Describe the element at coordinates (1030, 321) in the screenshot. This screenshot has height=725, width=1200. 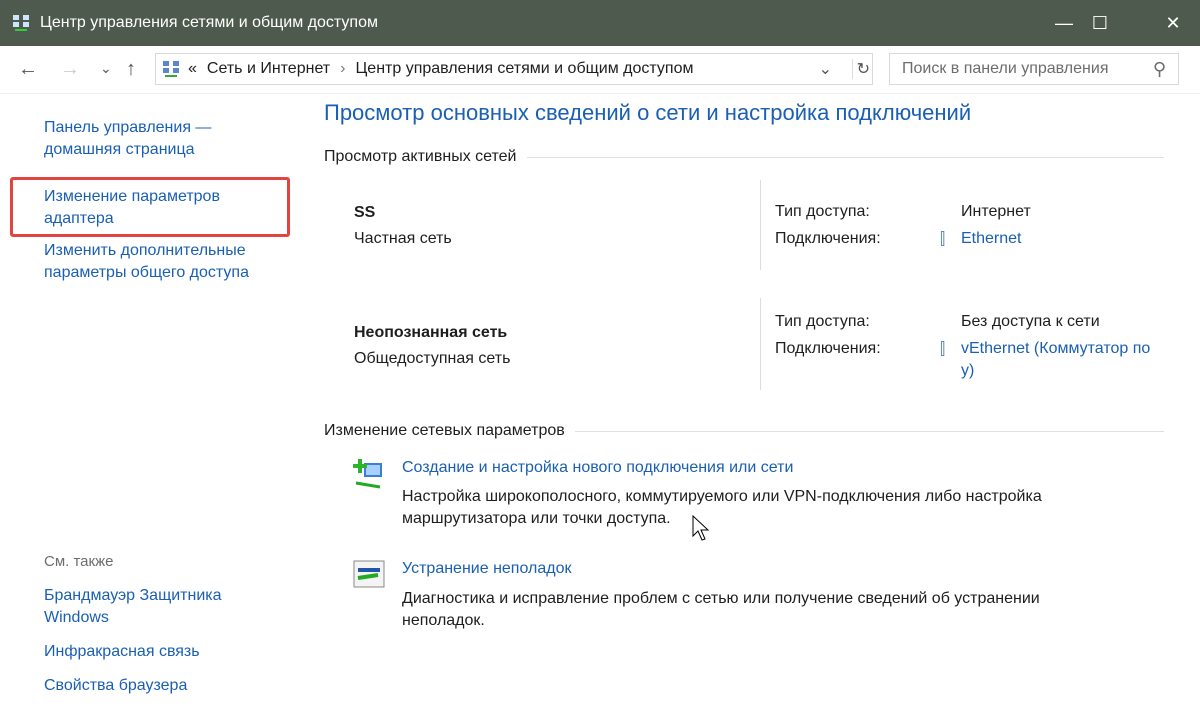
I see `access-type-value: Без доступа к сети` at that location.